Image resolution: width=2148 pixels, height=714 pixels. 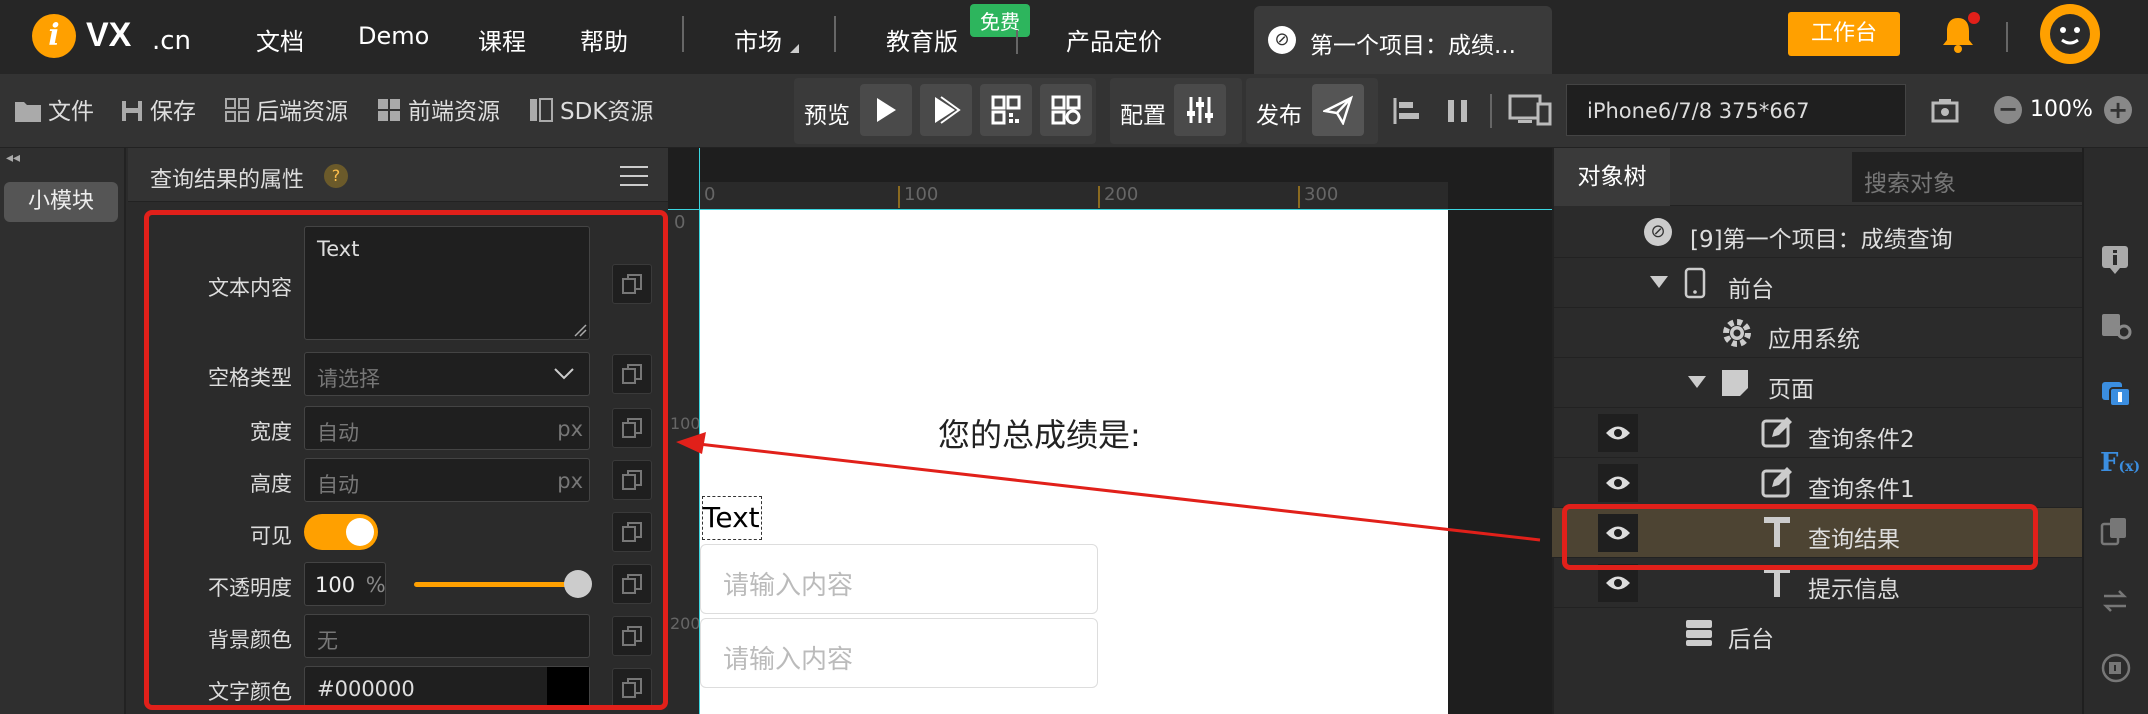 What do you see at coordinates (2115, 262) in the screenshot?
I see `info-icon` at bounding box center [2115, 262].